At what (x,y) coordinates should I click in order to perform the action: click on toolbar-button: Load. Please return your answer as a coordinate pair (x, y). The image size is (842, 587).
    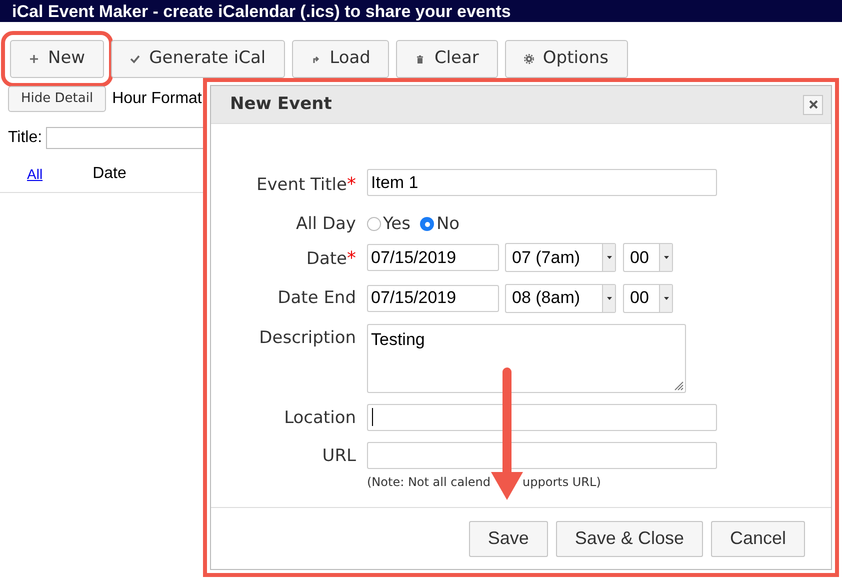
    Looking at the image, I should click on (341, 59).